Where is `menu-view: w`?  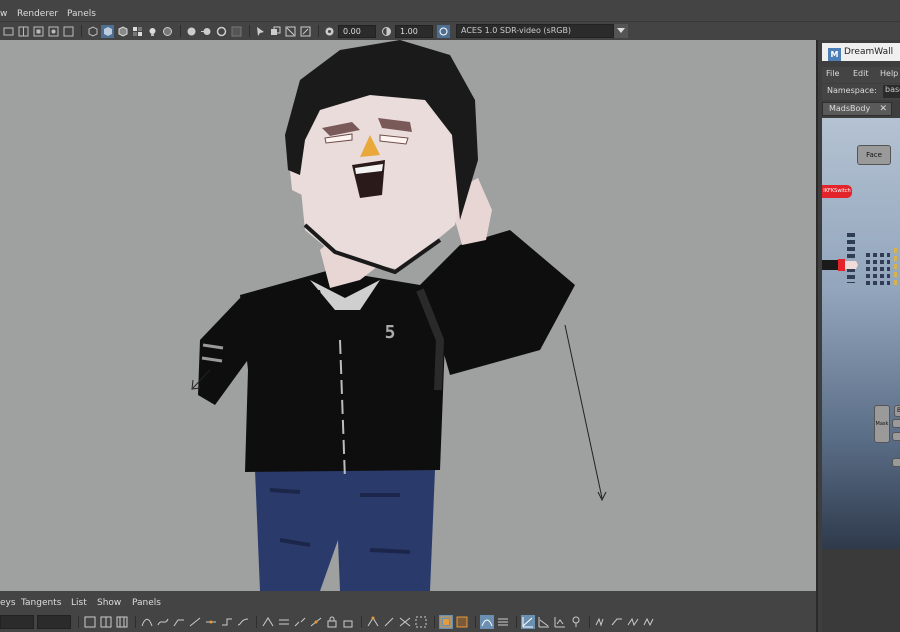
menu-view: w is located at coordinates (3, 14).